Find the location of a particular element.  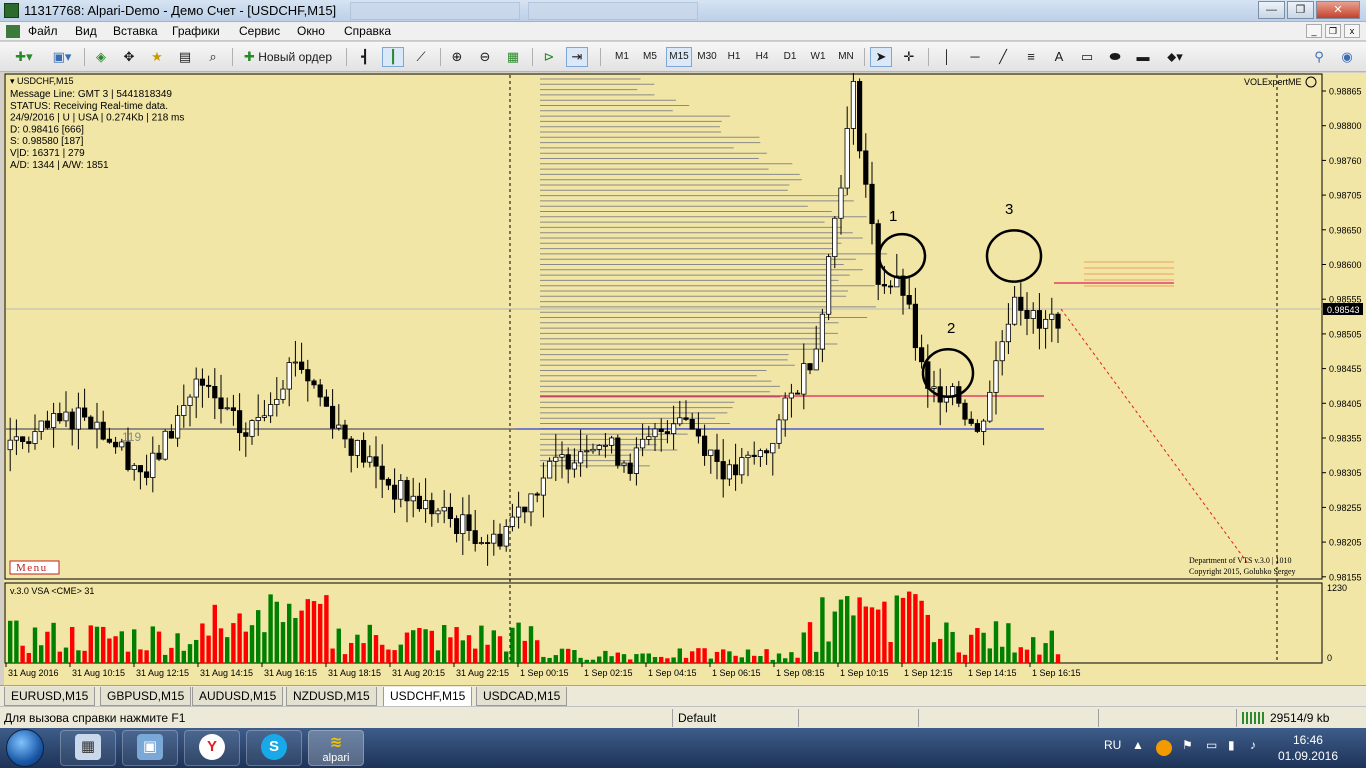

menu-help: Справка is located at coordinates (367, 31).